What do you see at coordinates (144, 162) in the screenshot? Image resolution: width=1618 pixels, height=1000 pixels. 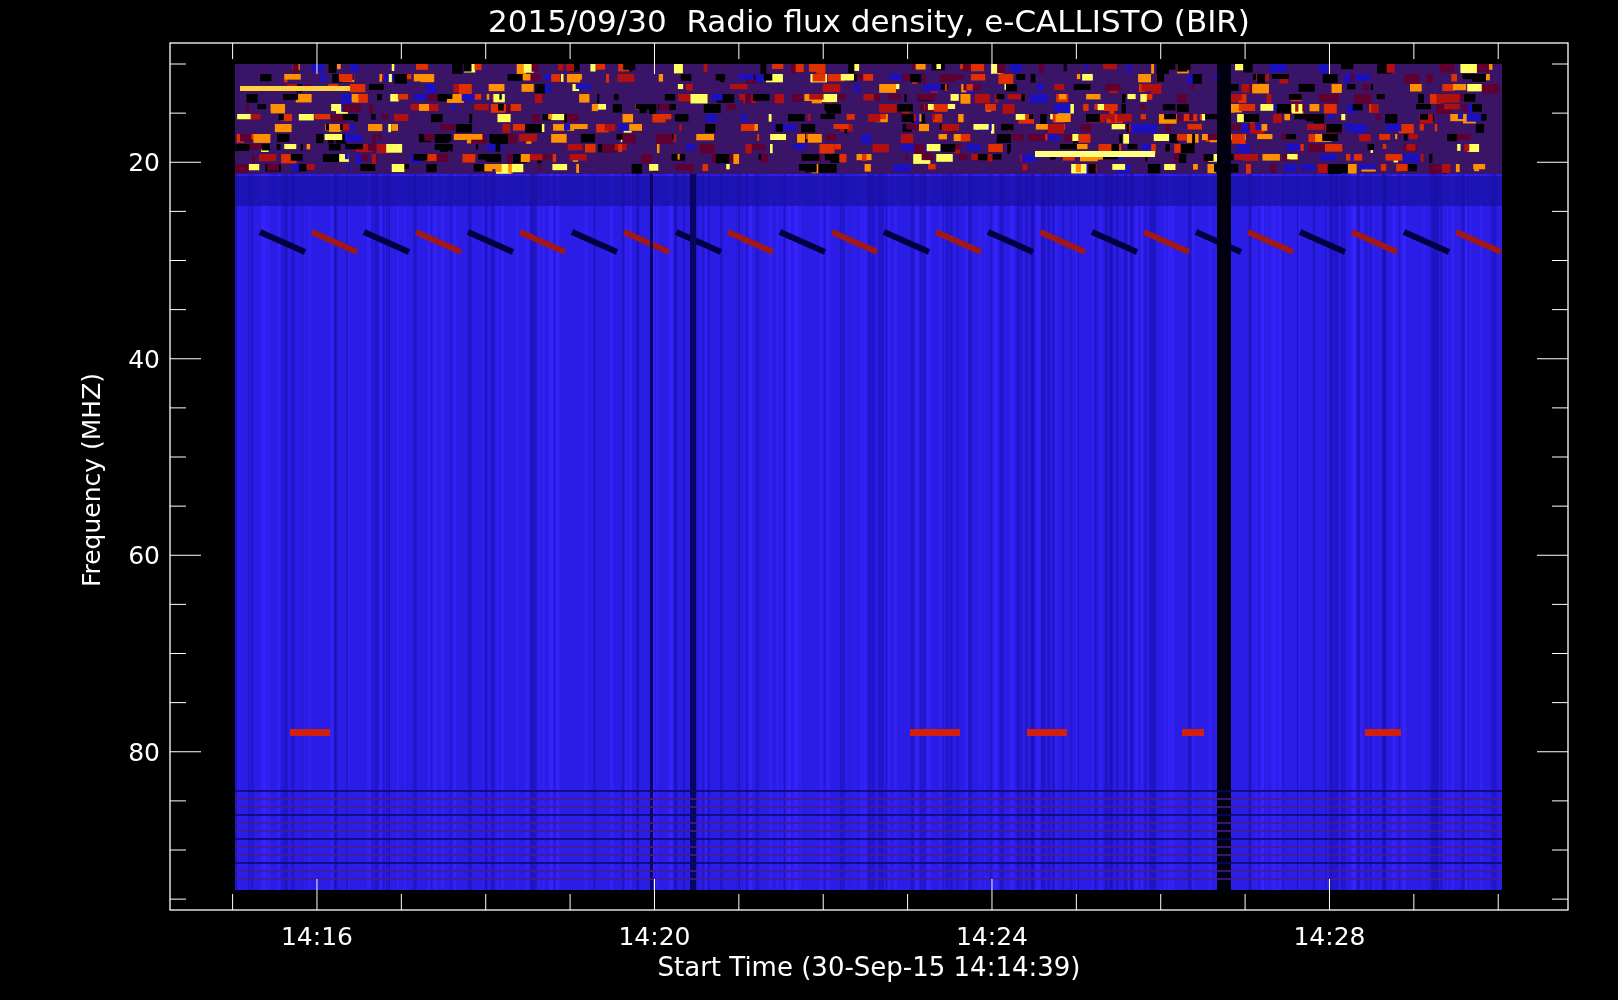 I see `y-tick-label: 20` at bounding box center [144, 162].